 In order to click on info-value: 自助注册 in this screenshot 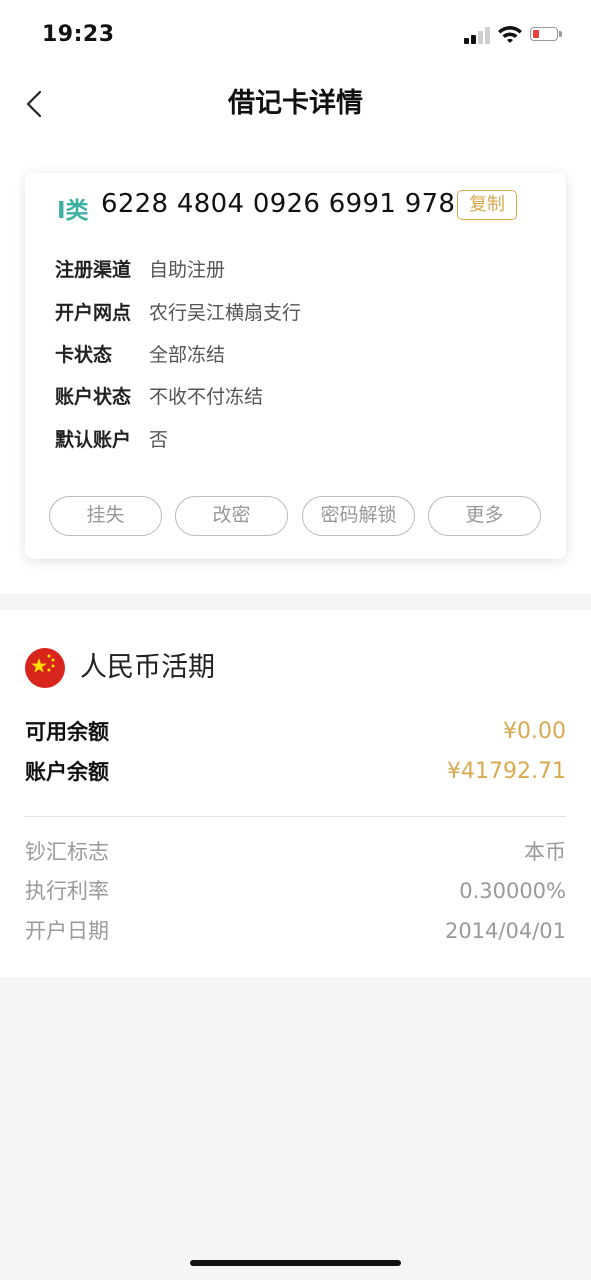, I will do `click(187, 270)`.